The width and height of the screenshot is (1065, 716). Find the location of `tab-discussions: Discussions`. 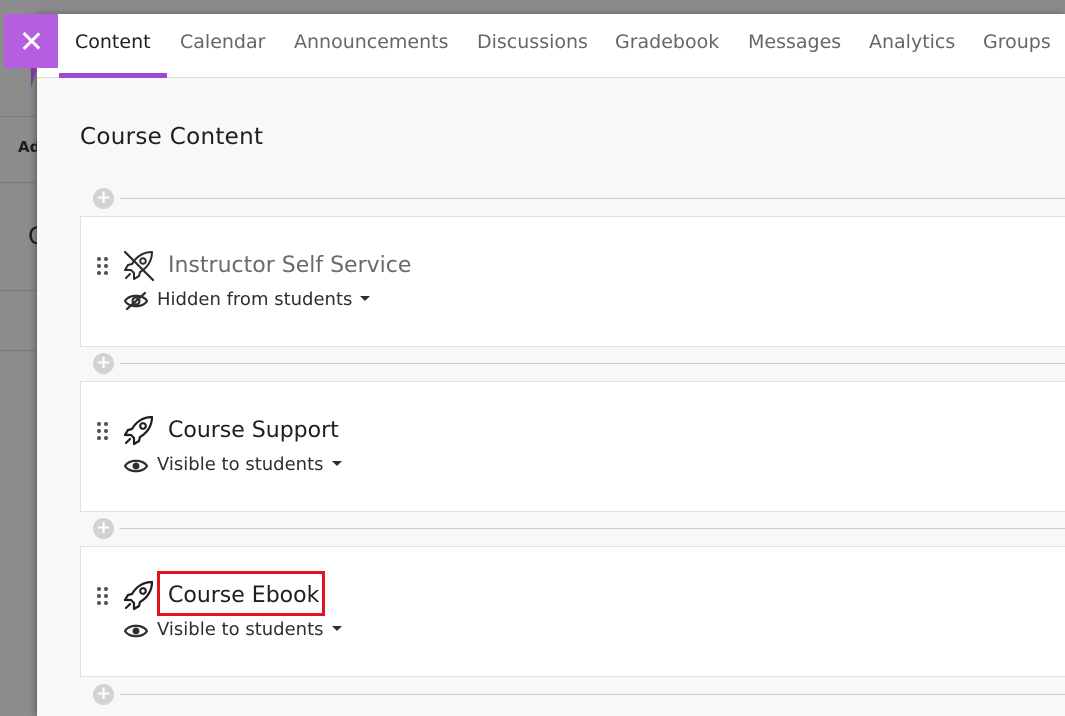

tab-discussions: Discussions is located at coordinates (532, 46).